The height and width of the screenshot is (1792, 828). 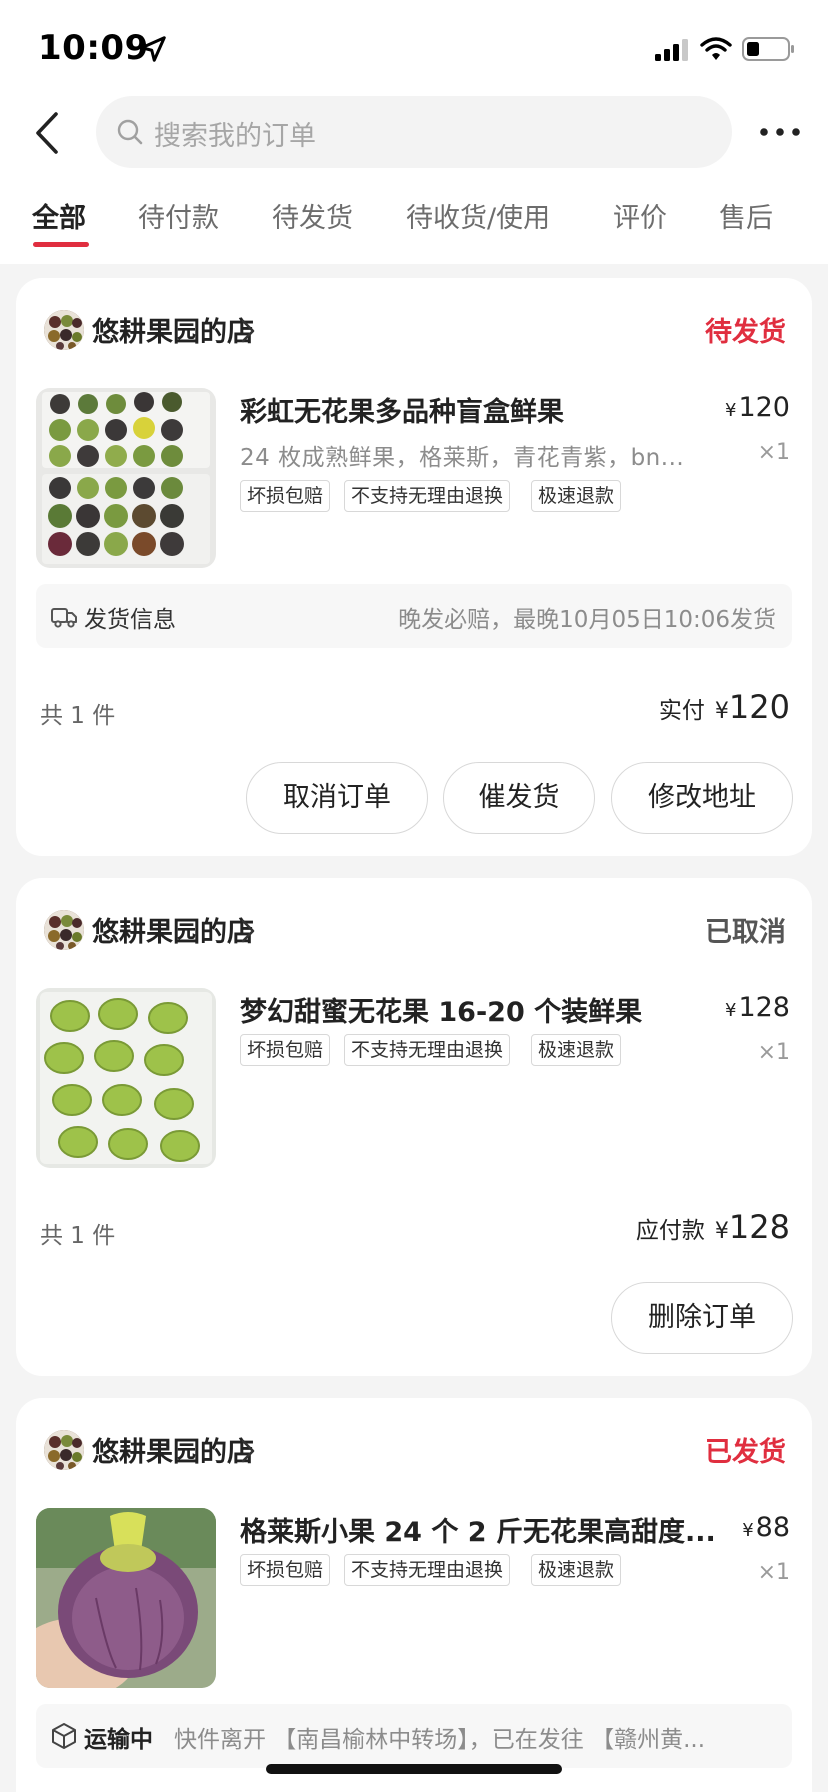 I want to click on truck-icon, so click(x=64, y=618).